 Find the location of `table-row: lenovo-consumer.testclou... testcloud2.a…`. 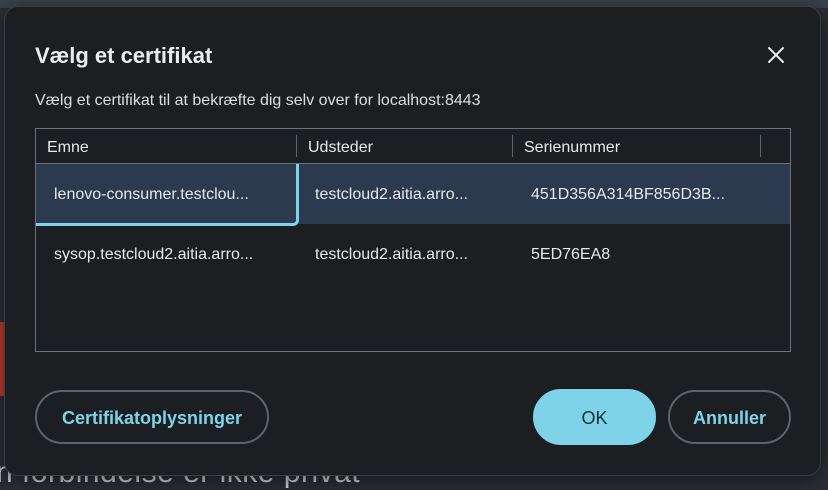

table-row: lenovo-consumer.testclou... testcloud2.a… is located at coordinates (413, 195).